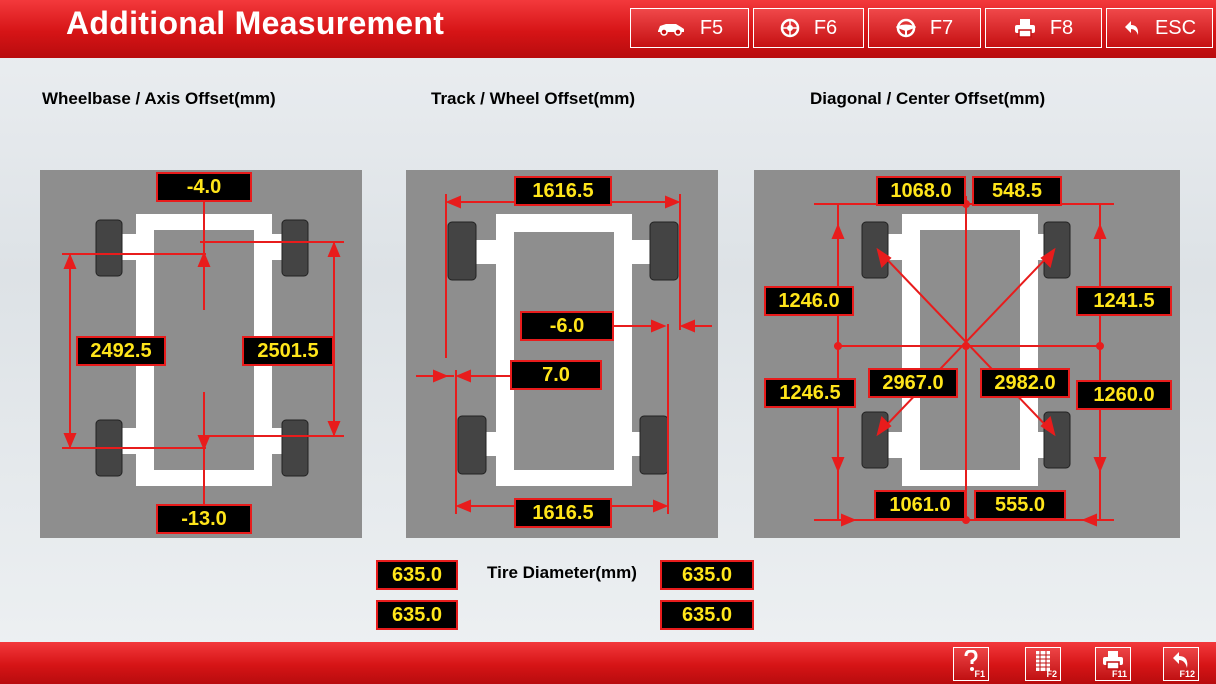 The image size is (1216, 684). I want to click on f2-tire-button: F2, so click(1043, 664).